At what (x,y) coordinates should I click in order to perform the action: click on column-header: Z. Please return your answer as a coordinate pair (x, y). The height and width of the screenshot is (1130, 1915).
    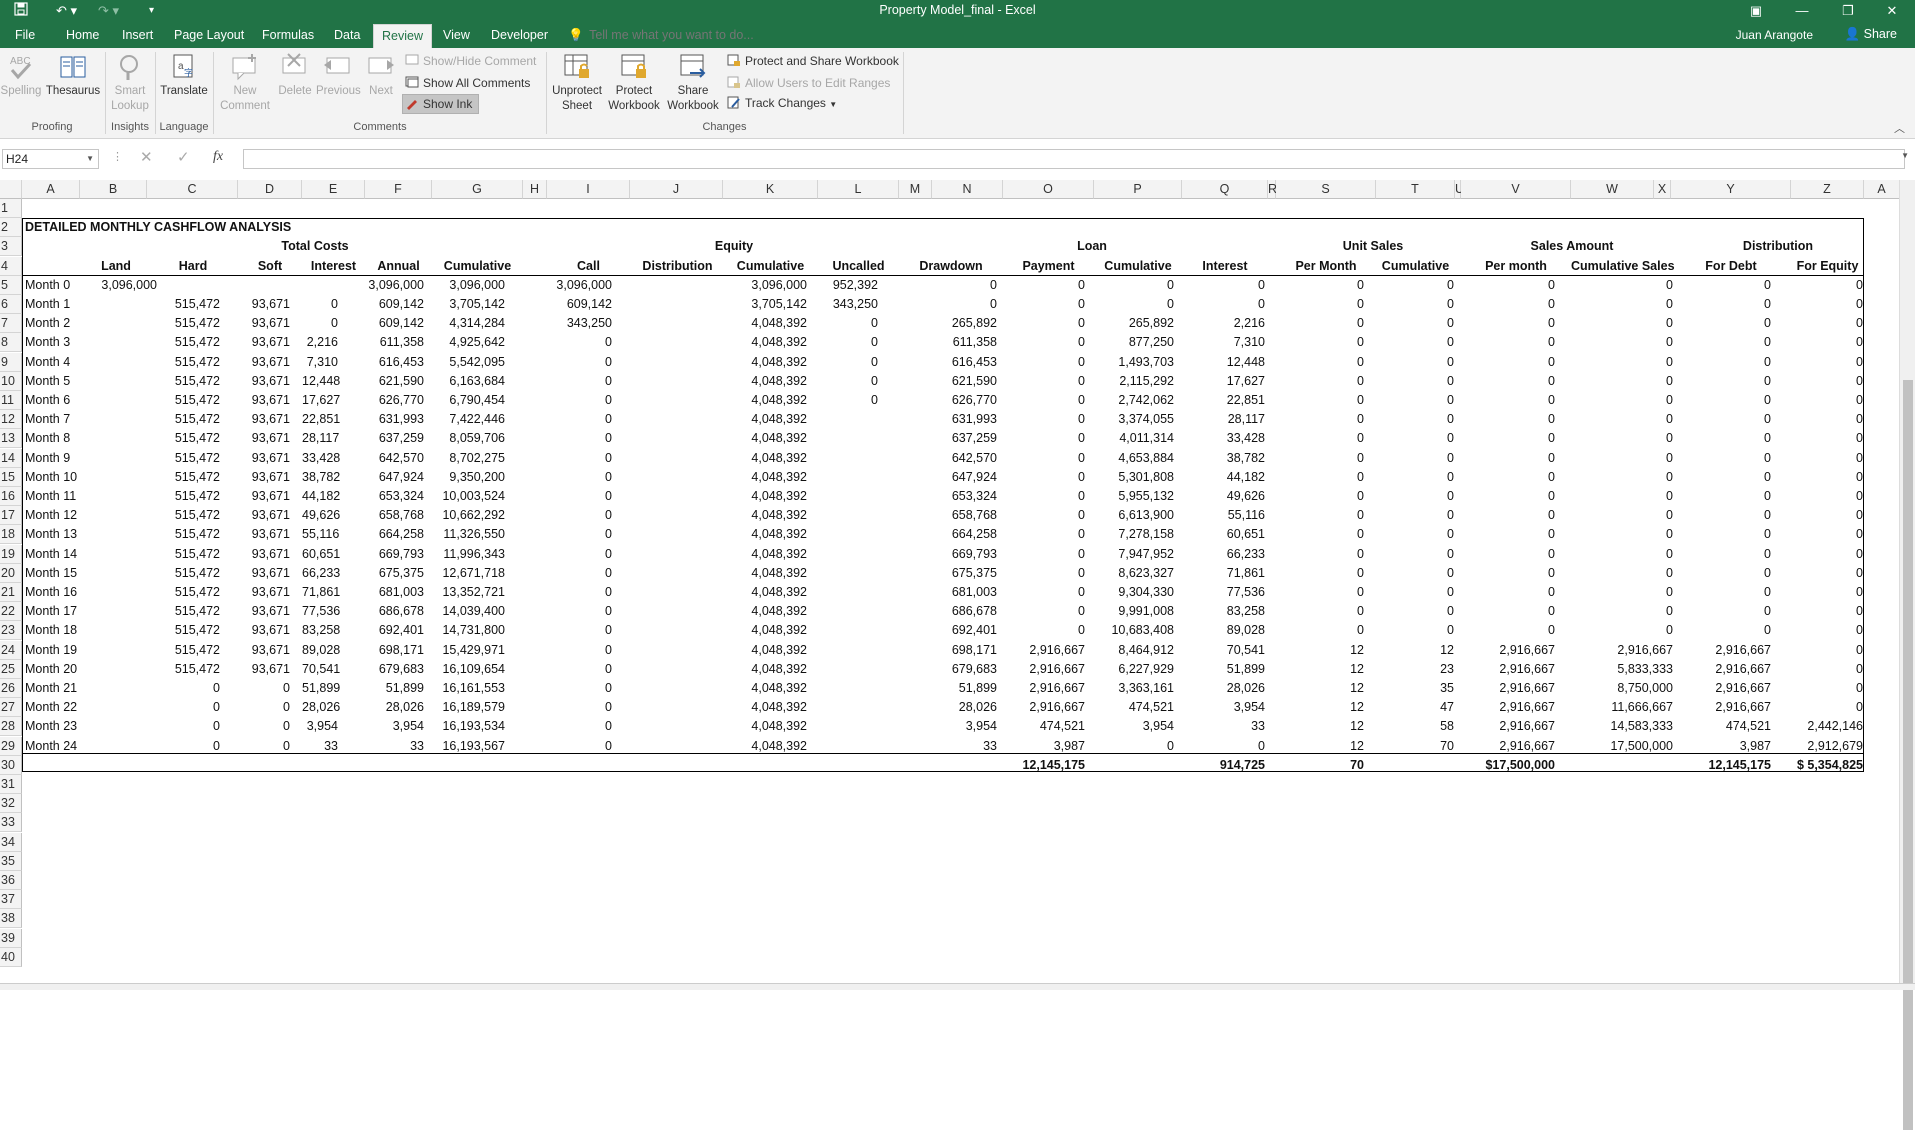
    Looking at the image, I should click on (1827, 189).